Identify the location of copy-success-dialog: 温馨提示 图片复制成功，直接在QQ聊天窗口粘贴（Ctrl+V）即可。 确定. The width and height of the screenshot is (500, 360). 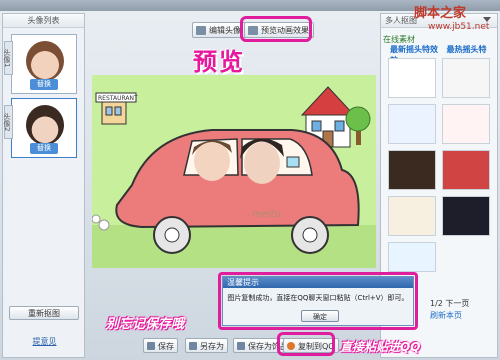
(318, 301).